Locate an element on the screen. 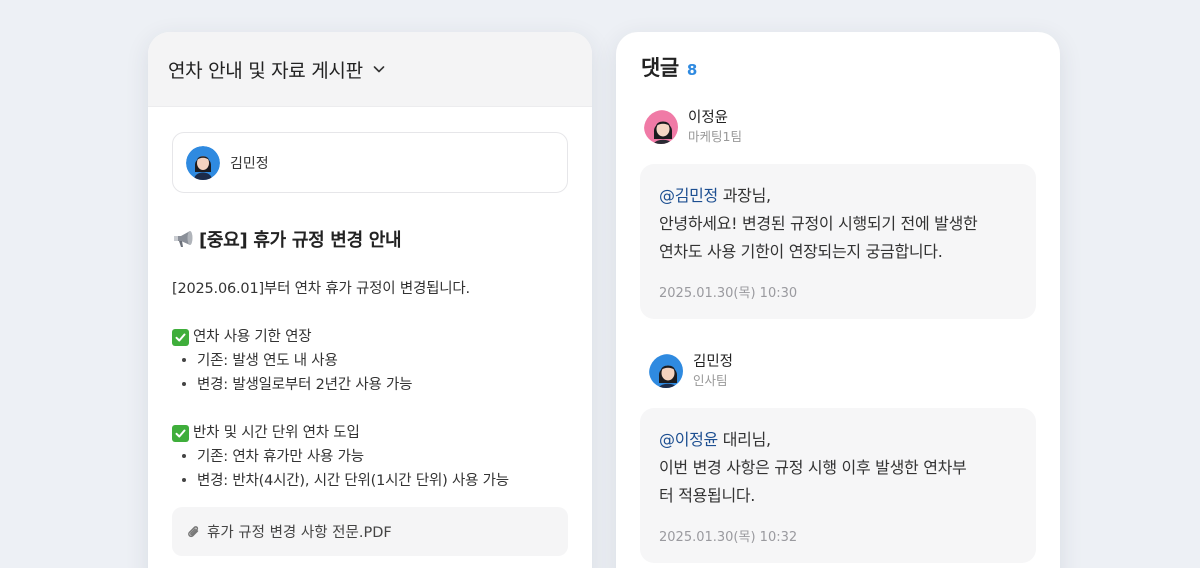  comment-text-line: @이정윤 대리님, is located at coordinates (838, 440).